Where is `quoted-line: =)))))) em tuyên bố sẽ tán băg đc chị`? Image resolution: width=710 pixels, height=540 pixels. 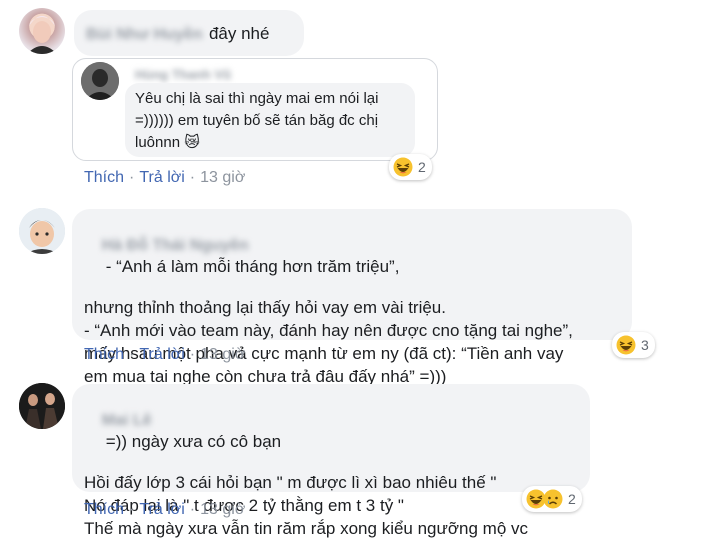 quoted-line: =)))))) em tuyên bố sẽ tán băg đc chị is located at coordinates (257, 120).